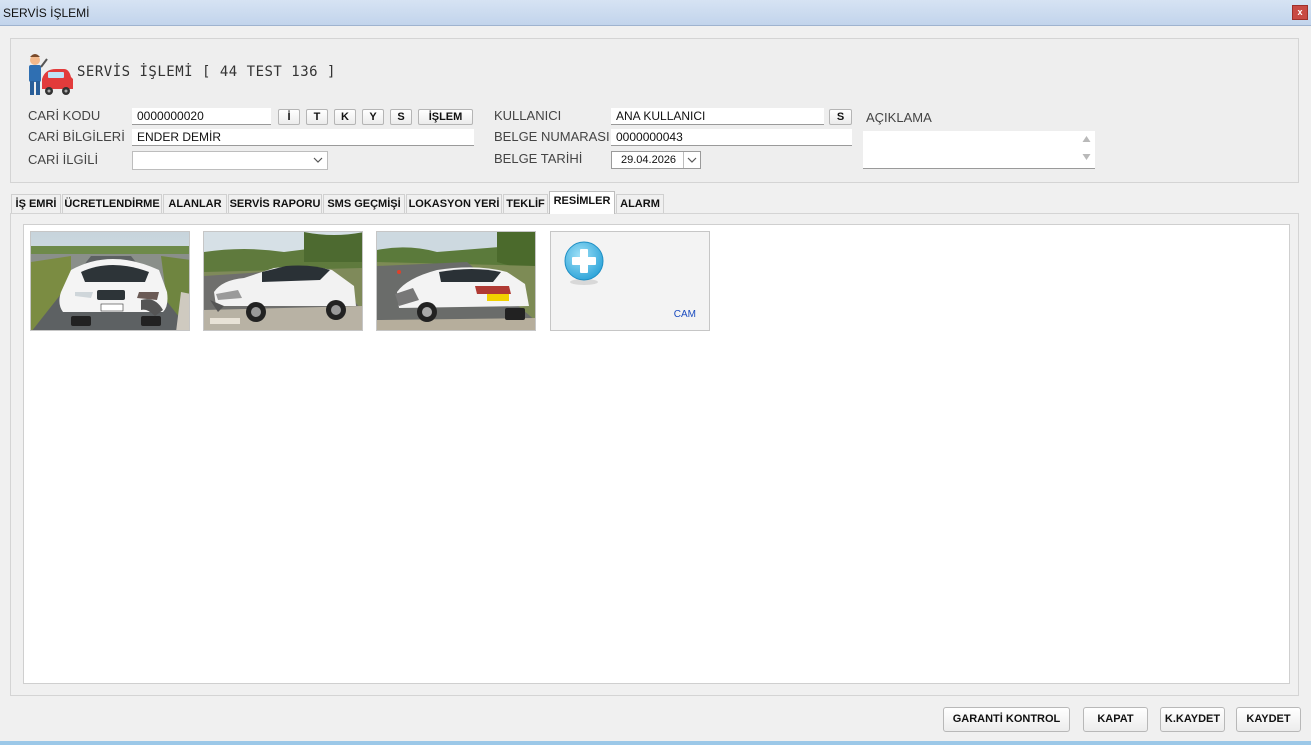 The width and height of the screenshot is (1311, 745). I want to click on cari-ilgili-label: CARİ İLGİLİ, so click(63, 159).